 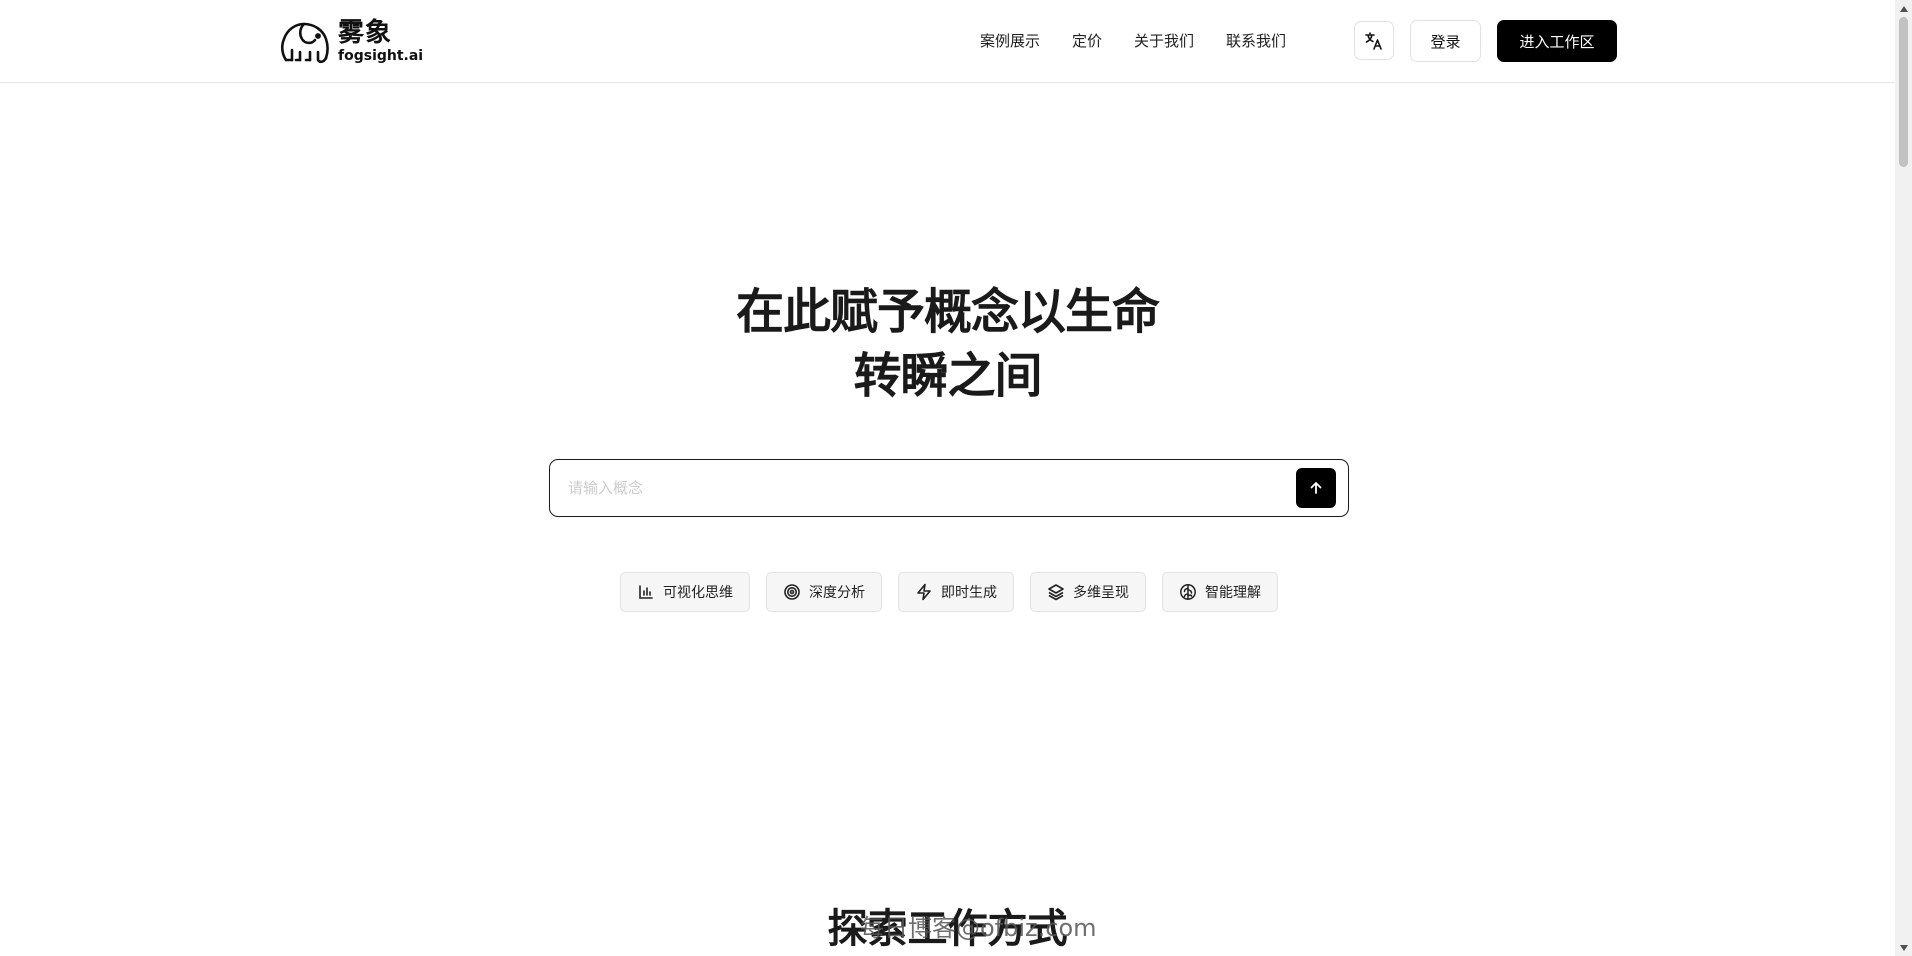 What do you see at coordinates (947, 312) in the screenshot?
I see `hero-title-line1: 在此赋予概念以生命` at bounding box center [947, 312].